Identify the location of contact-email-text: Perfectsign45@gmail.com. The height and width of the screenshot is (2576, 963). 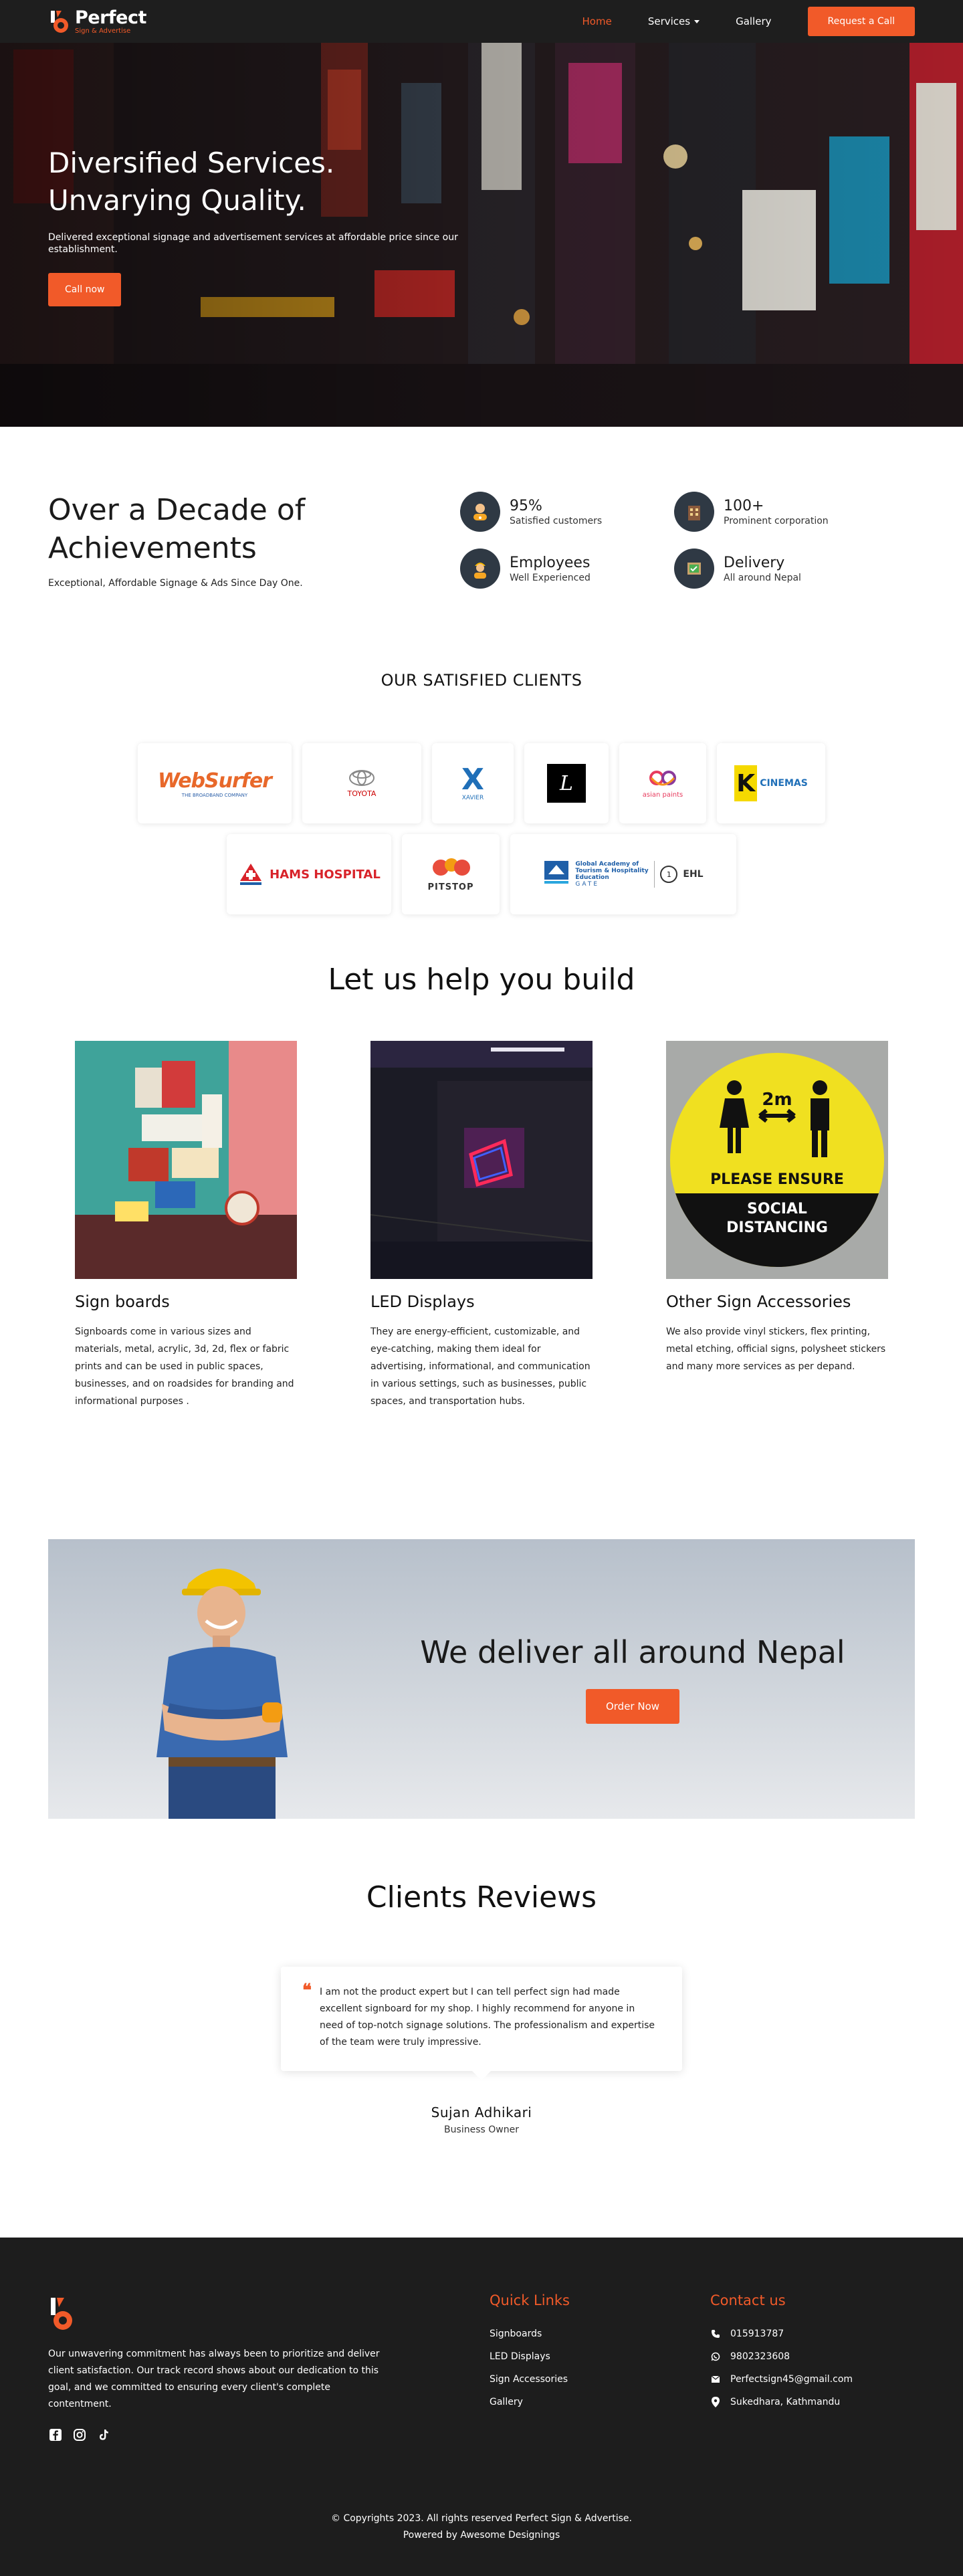
(791, 2379).